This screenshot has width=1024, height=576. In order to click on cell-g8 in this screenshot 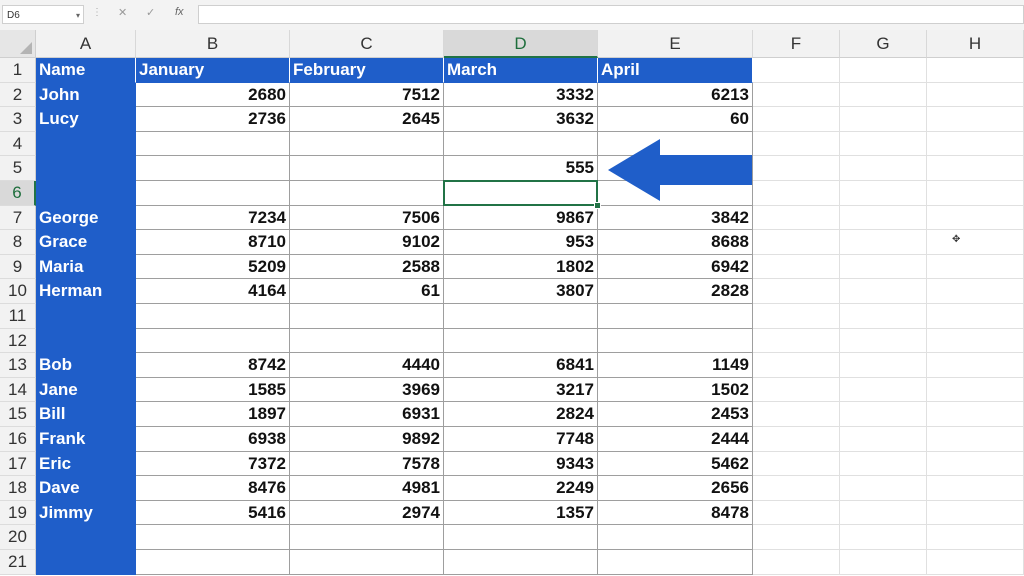, I will do `click(883, 242)`.